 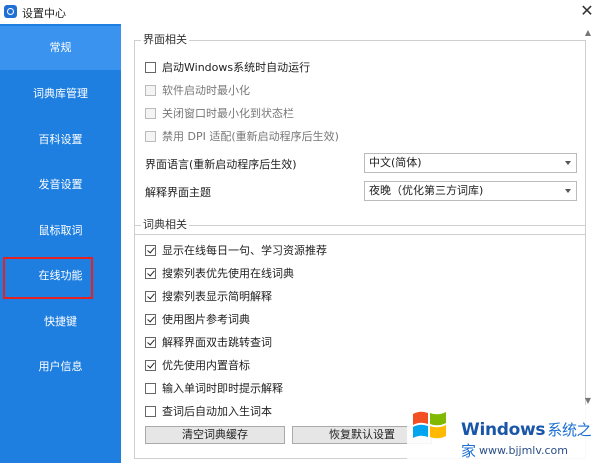 What do you see at coordinates (178, 192) in the screenshot?
I see `theme-label: 解释界面主题` at bounding box center [178, 192].